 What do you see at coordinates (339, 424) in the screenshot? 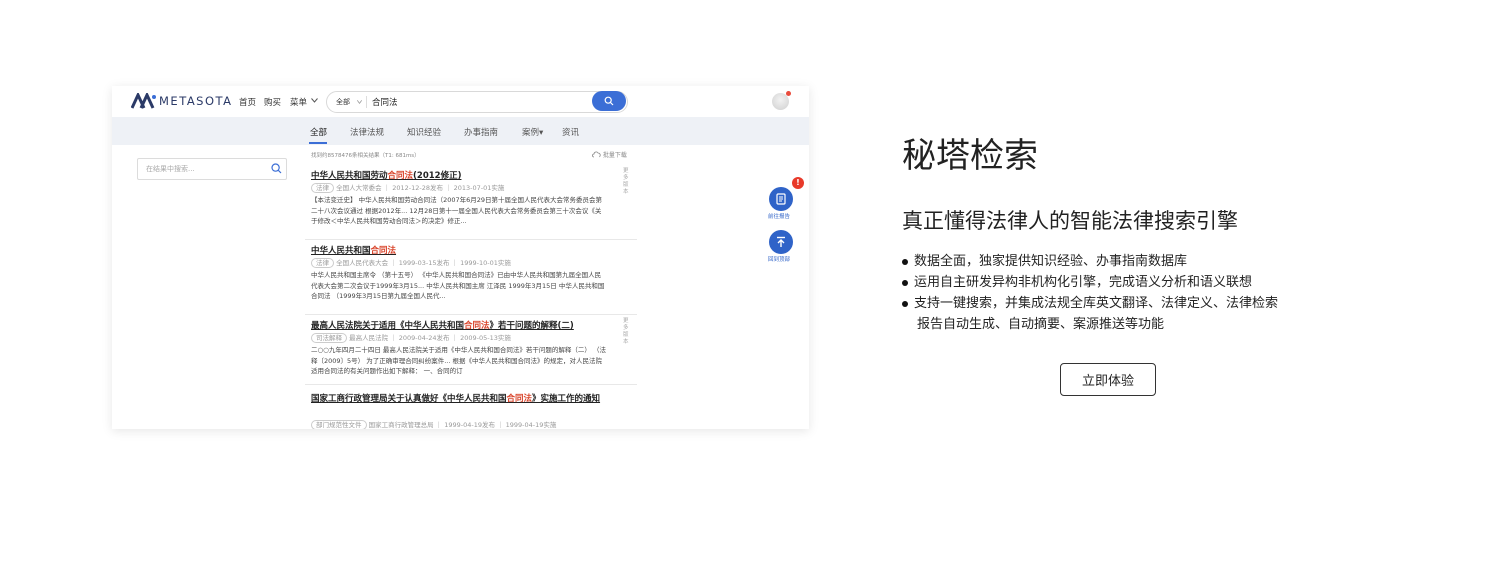
I see `result-type-tag: 部门规范性文件` at bounding box center [339, 424].